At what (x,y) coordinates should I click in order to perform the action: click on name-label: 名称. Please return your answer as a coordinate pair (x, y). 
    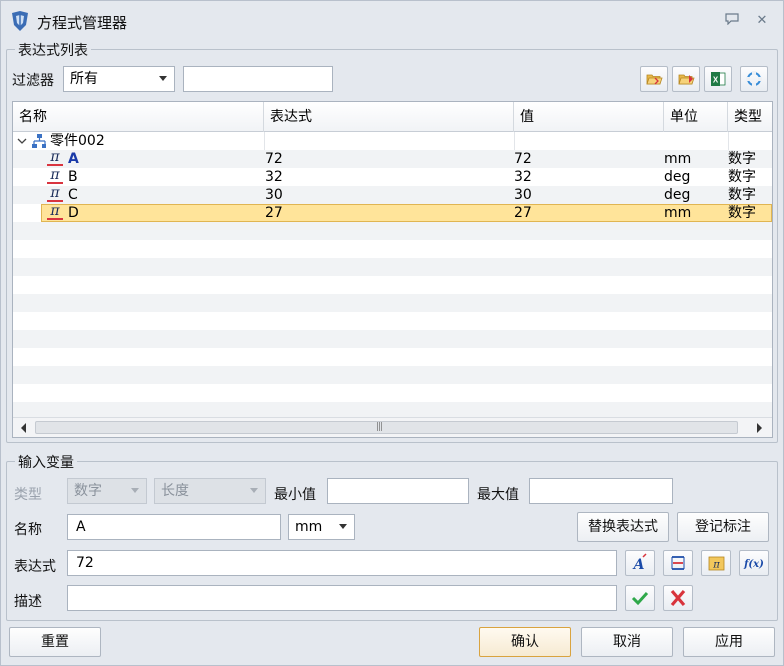
    Looking at the image, I should click on (28, 530).